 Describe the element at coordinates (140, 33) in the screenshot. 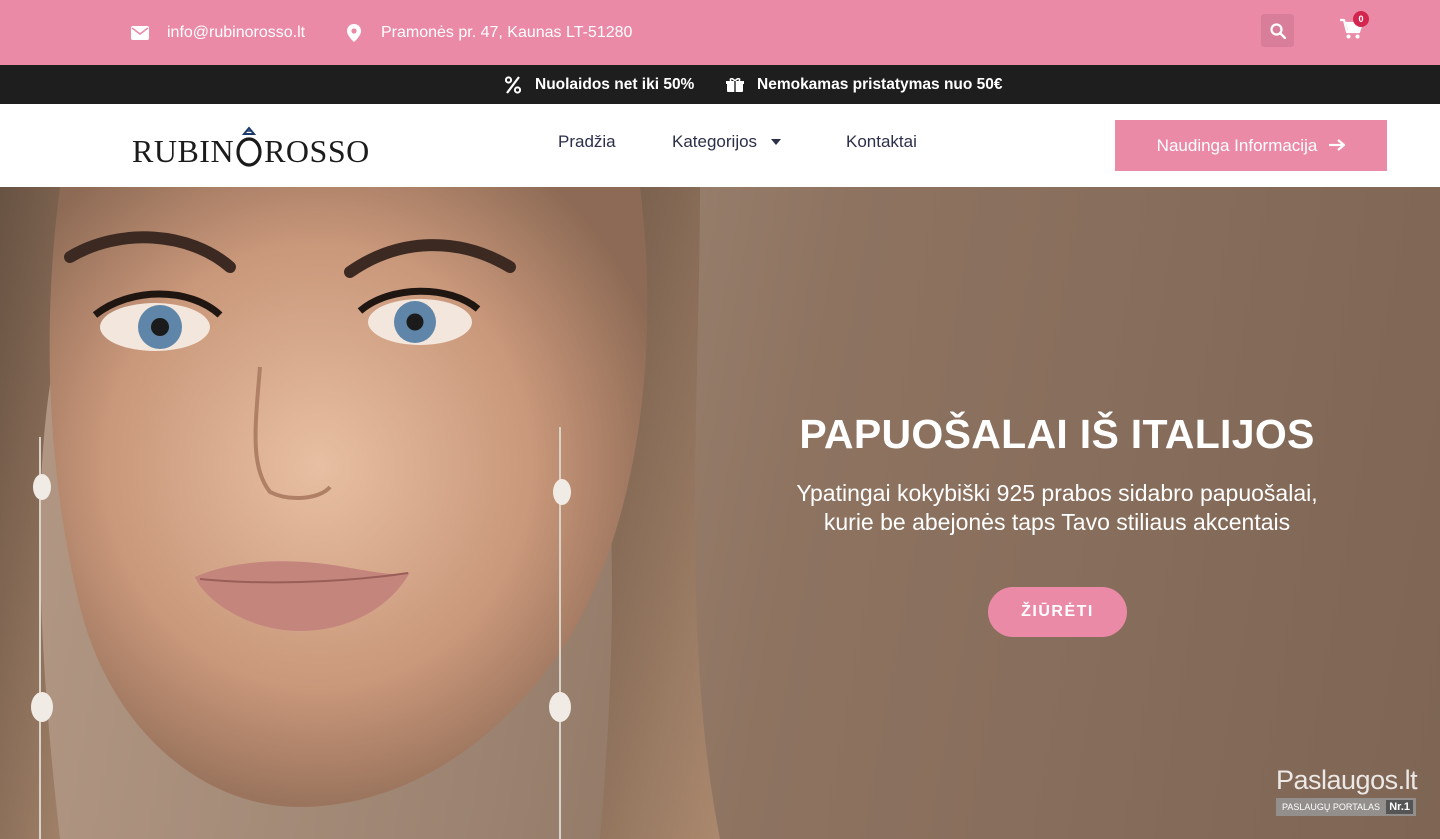

I see `envelope-icon` at that location.